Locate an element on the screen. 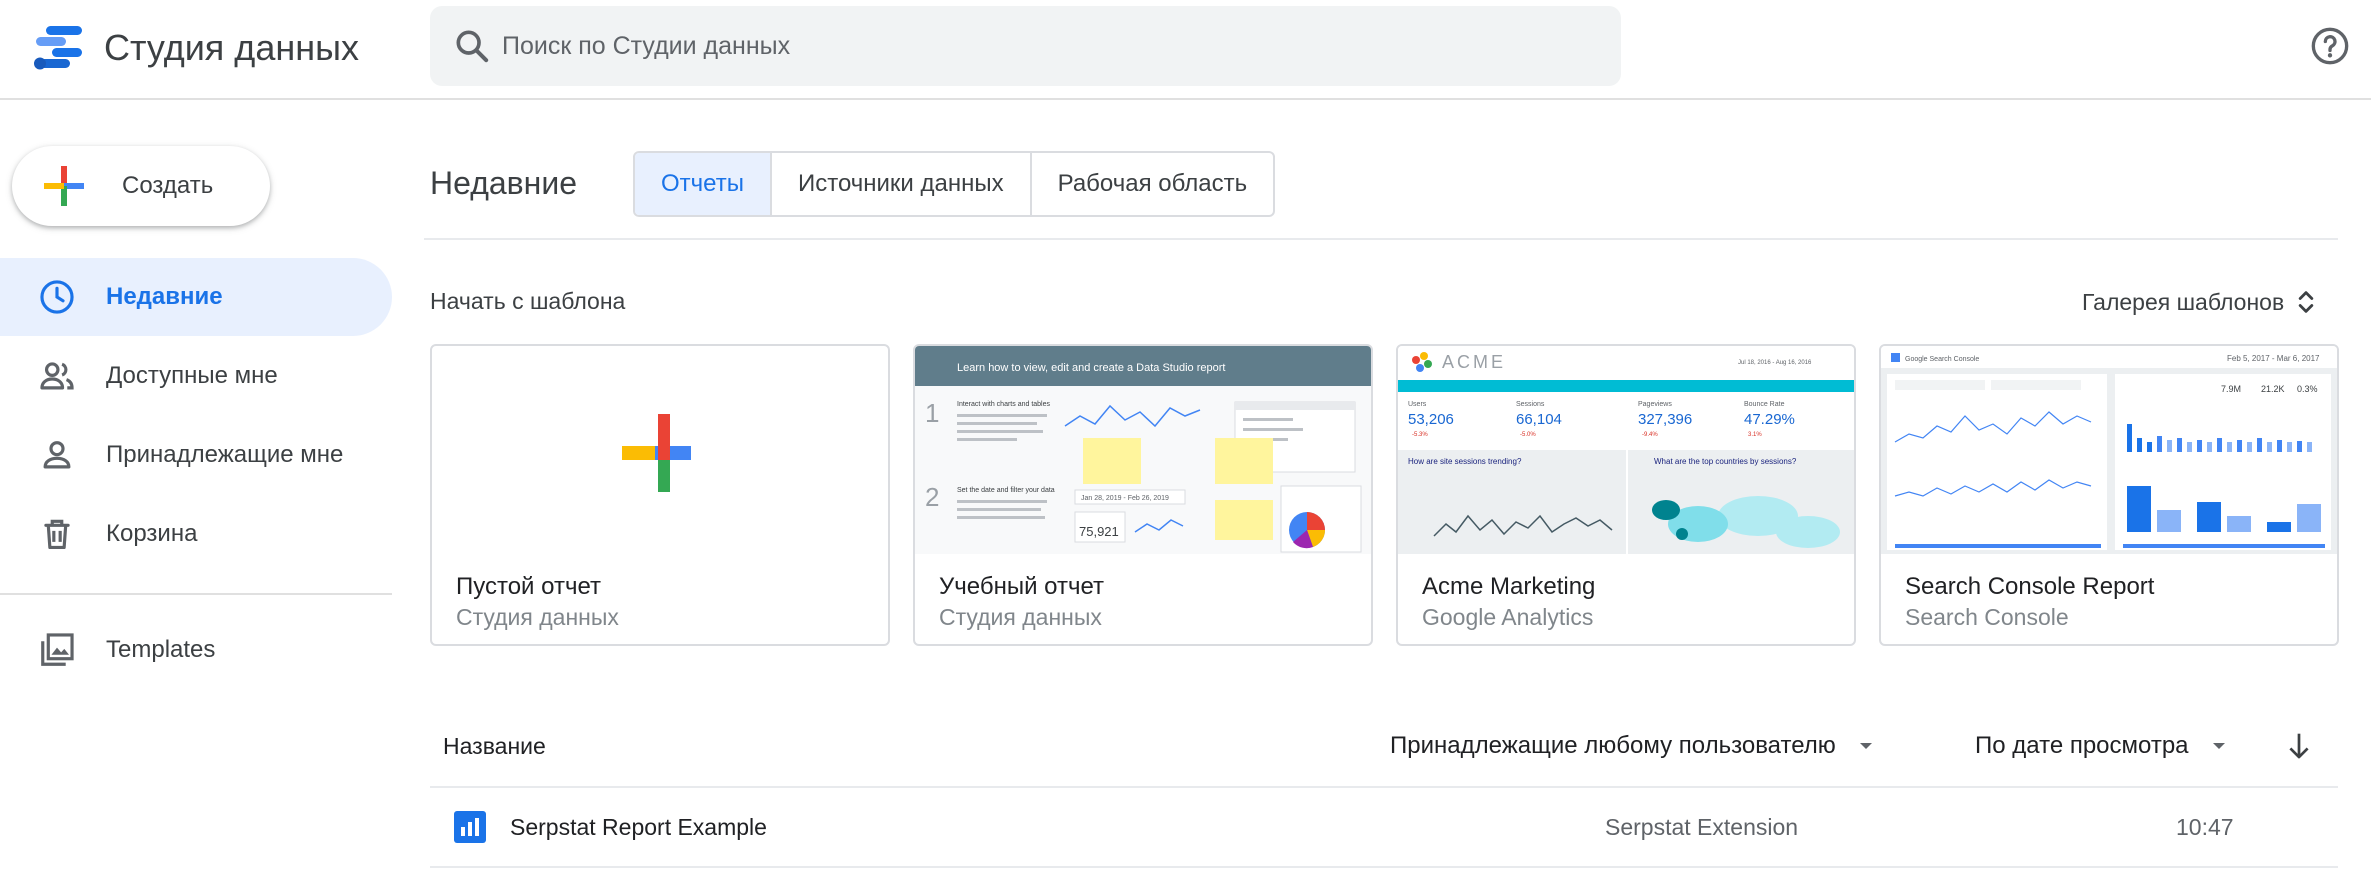  tab-data-sources: Источники данных is located at coordinates (902, 184).